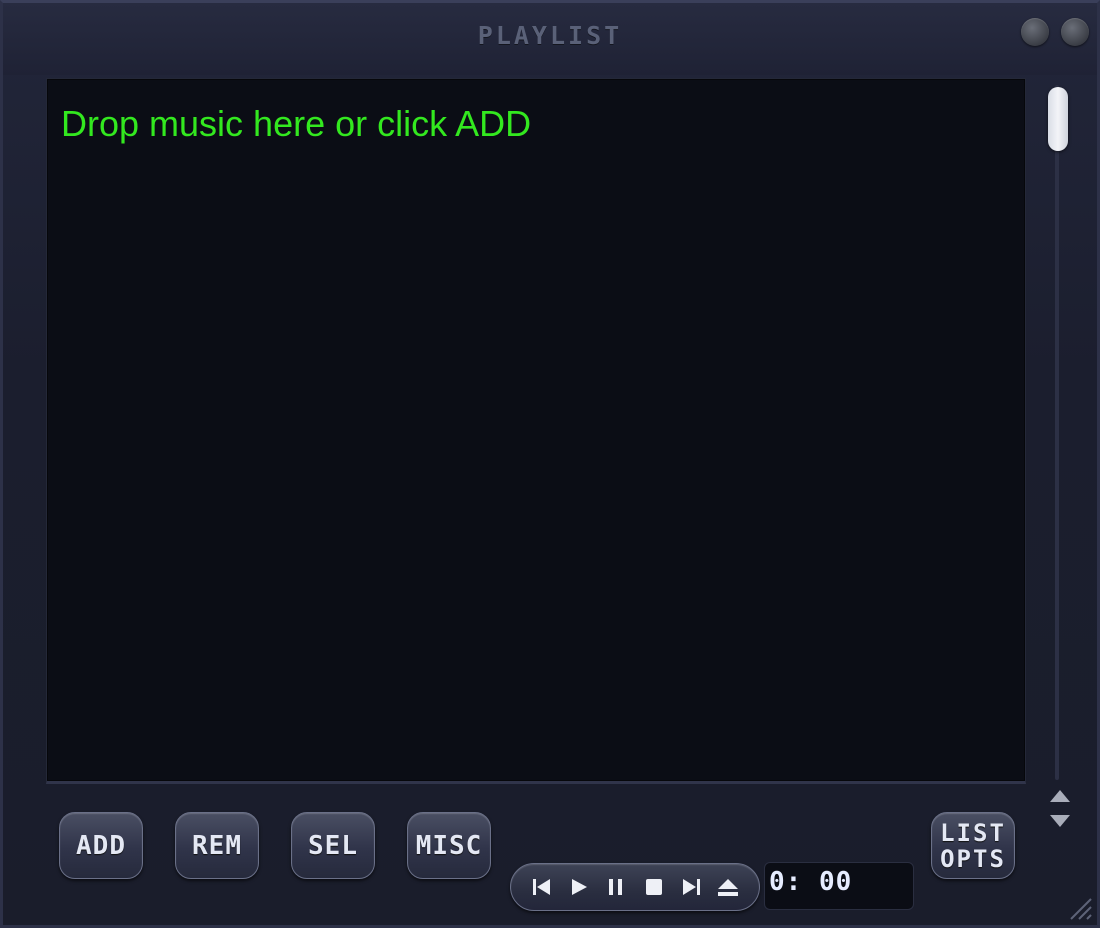 This screenshot has width=1100, height=928. Describe the element at coordinates (973, 858) in the screenshot. I see `list-options-label-line2: OPTS` at that location.